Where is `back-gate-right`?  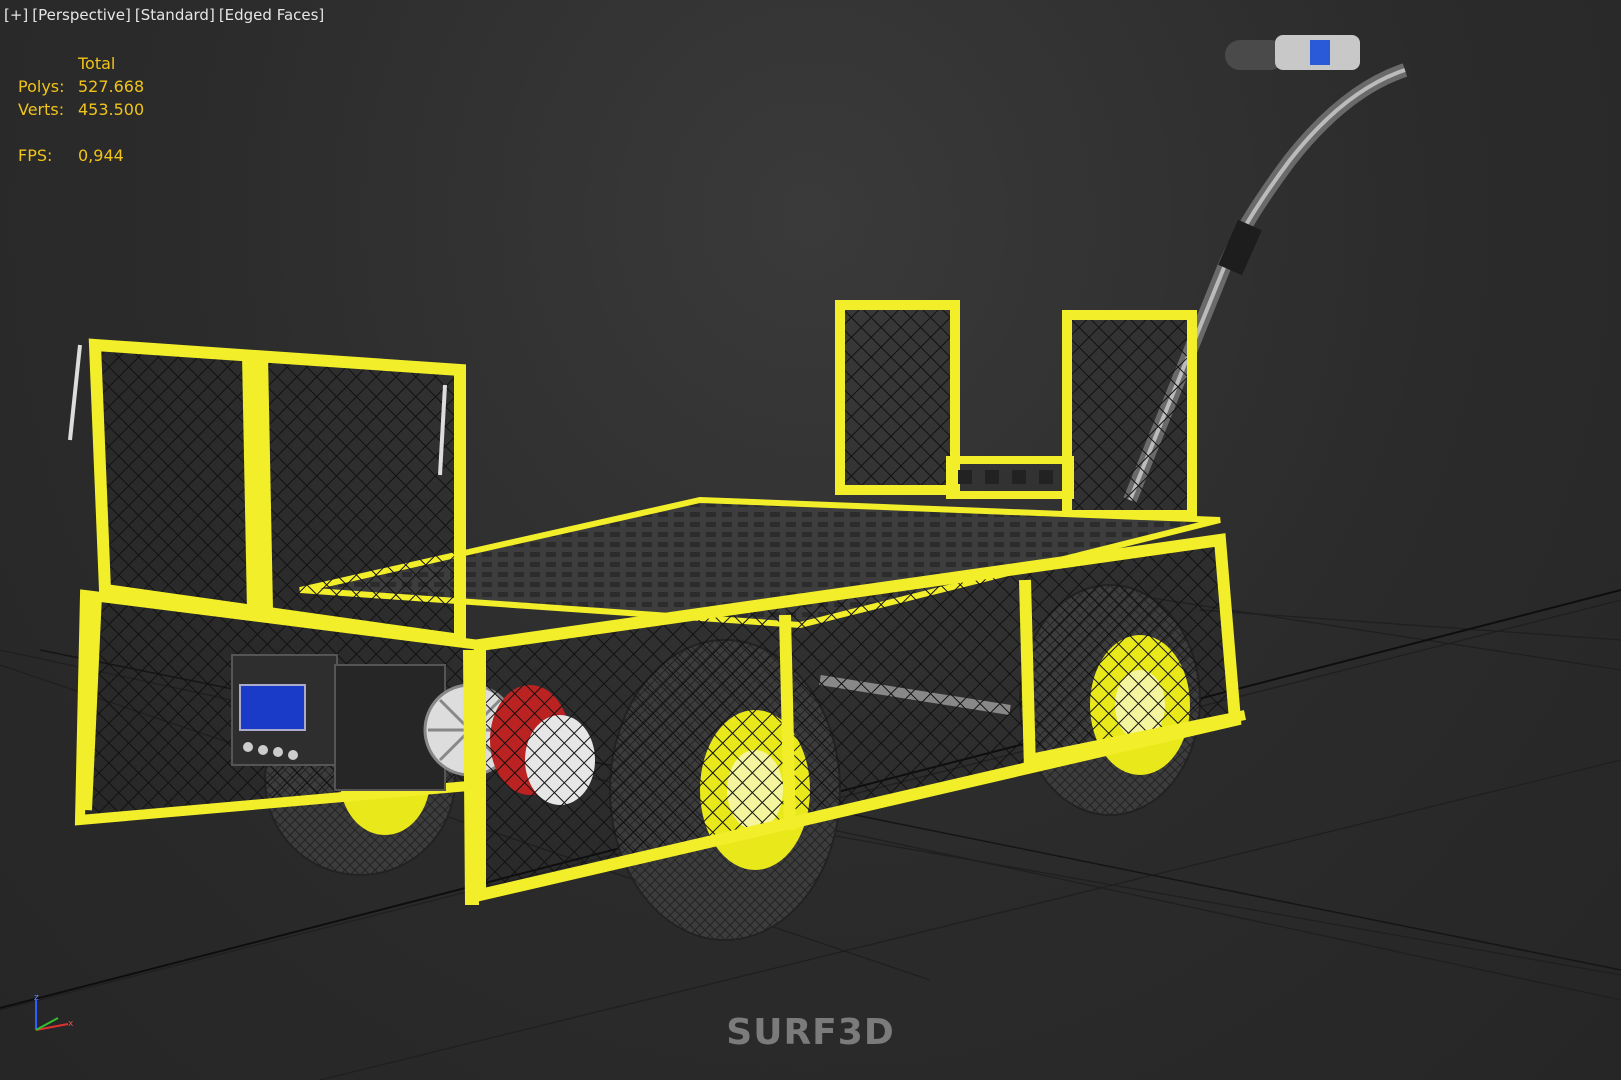
back-gate-right is located at coordinates (1071, 415).